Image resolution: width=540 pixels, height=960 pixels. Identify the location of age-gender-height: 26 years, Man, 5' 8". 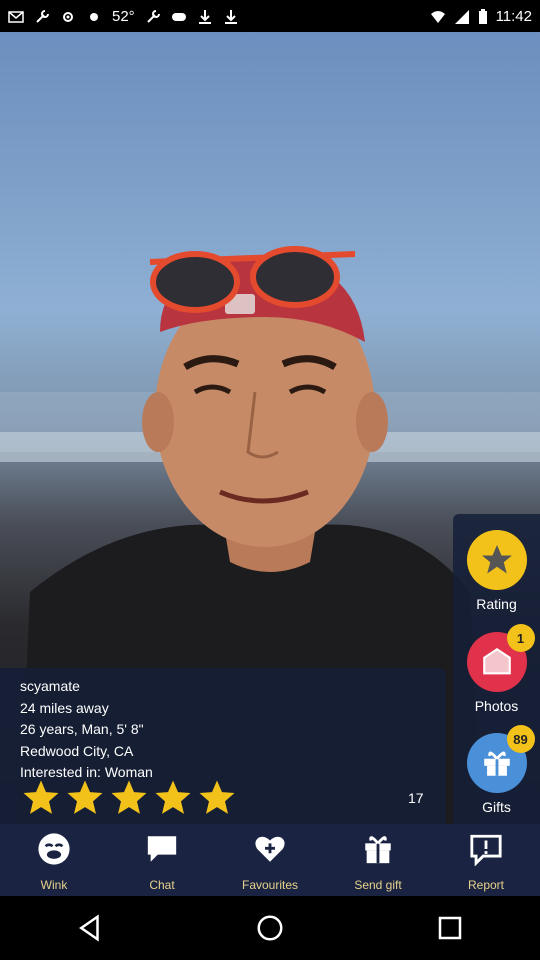
(82, 729).